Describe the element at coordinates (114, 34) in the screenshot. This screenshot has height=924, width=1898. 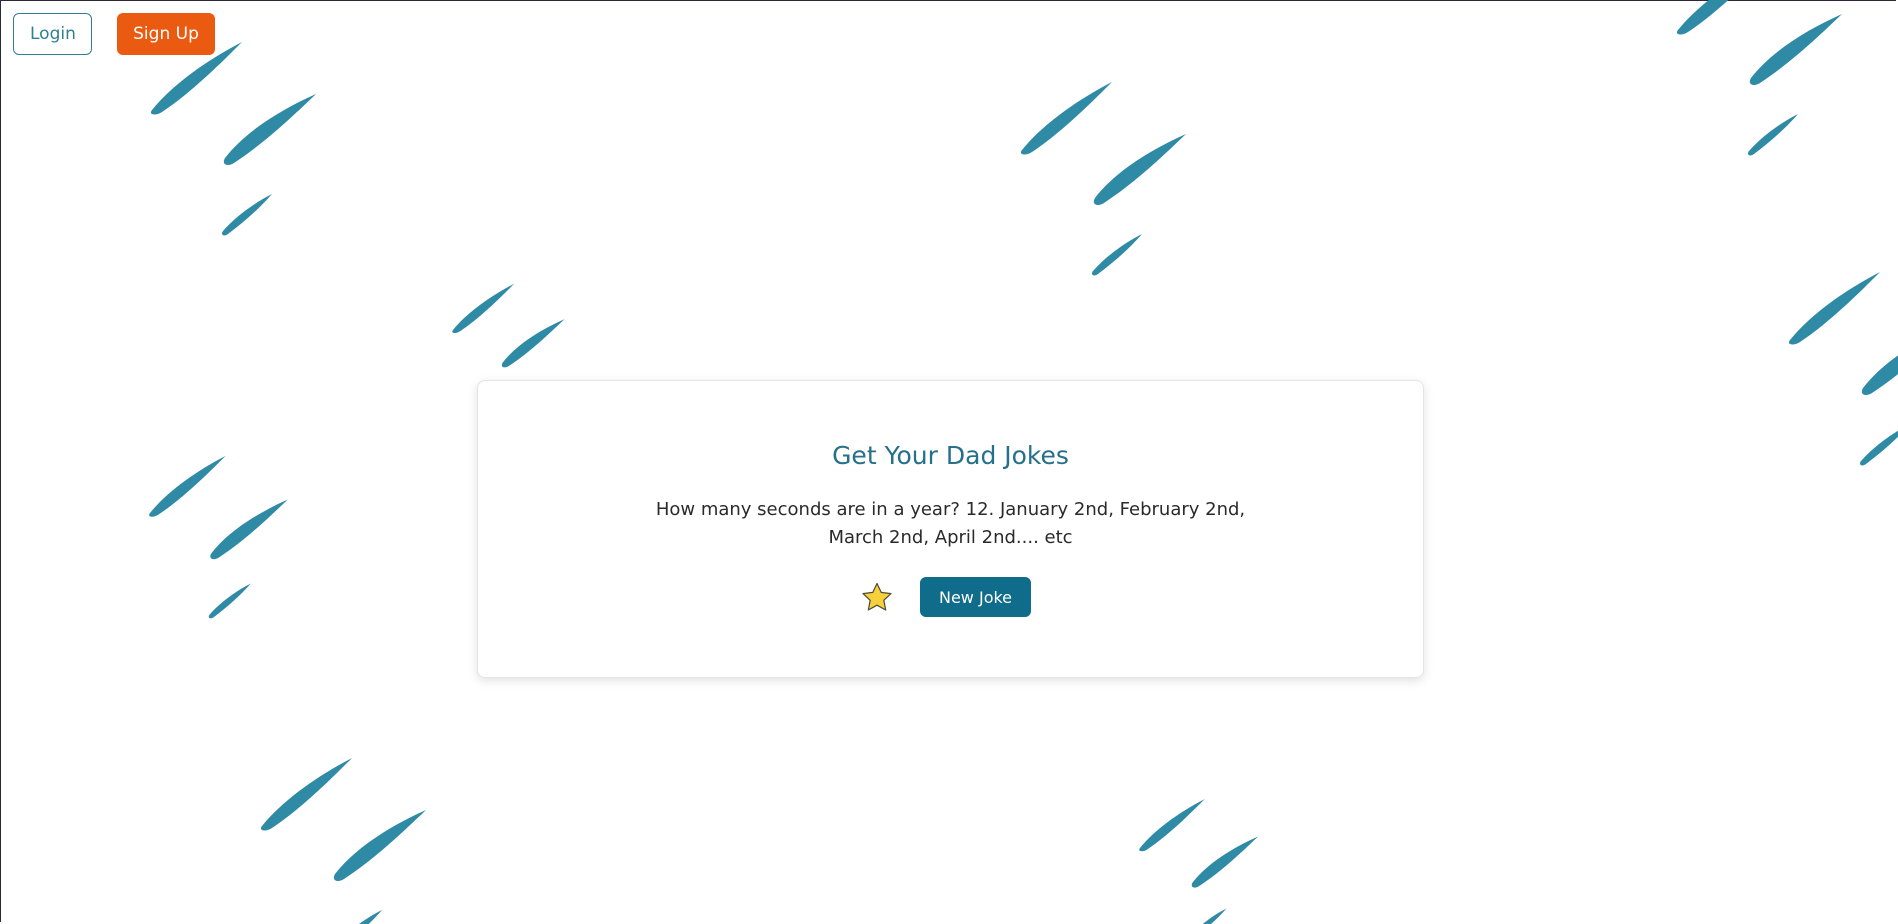
I see `top-nav: Login Sign Up` at that location.